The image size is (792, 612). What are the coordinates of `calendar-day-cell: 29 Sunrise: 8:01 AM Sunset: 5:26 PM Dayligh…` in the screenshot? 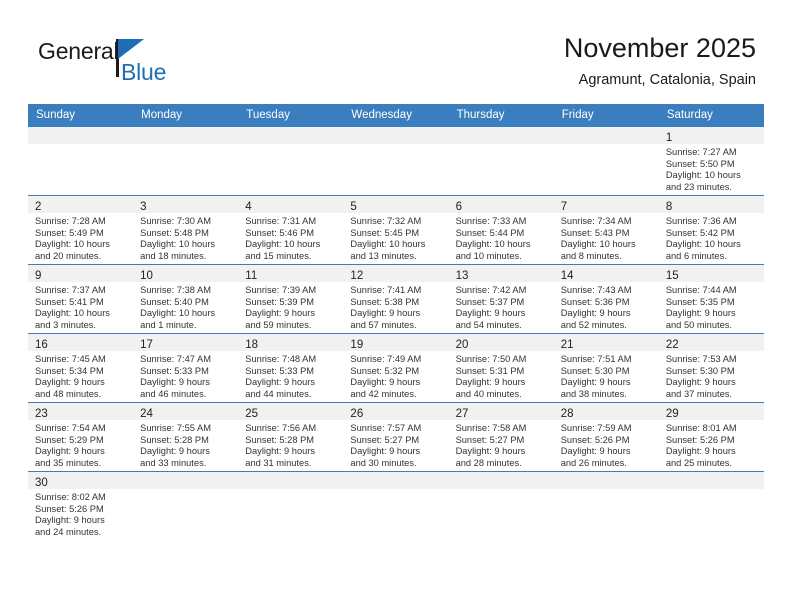 It's located at (711, 437).